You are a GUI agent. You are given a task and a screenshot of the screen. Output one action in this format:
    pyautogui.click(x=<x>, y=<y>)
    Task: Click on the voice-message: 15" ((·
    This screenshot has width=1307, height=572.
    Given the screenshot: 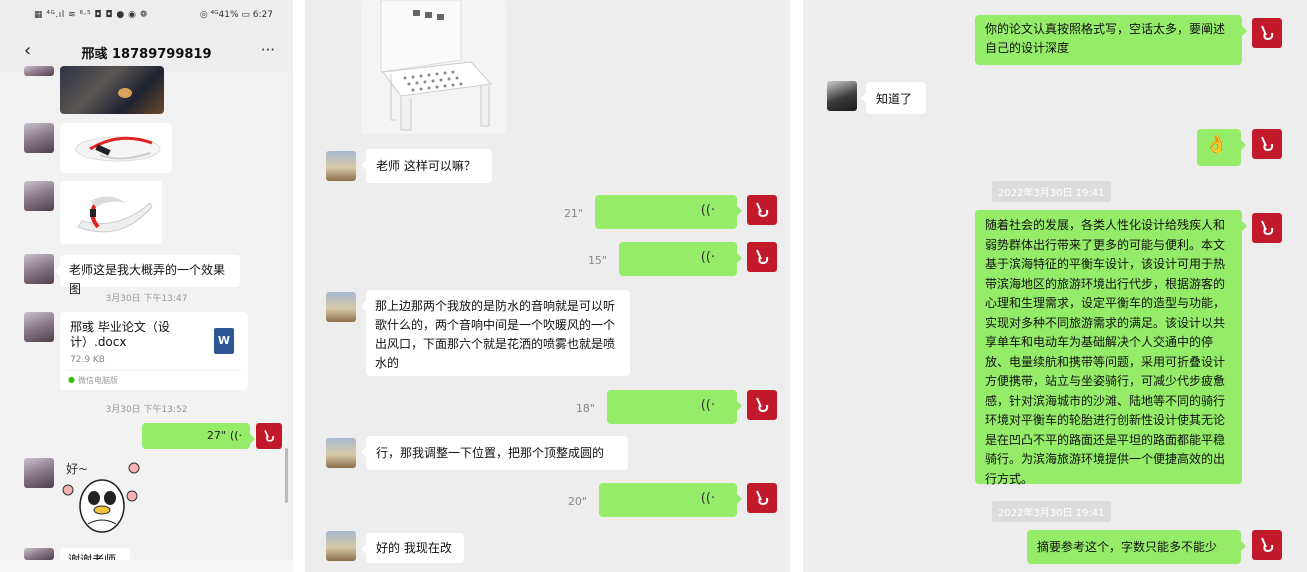 What is the action you would take?
    pyautogui.click(x=665, y=259)
    